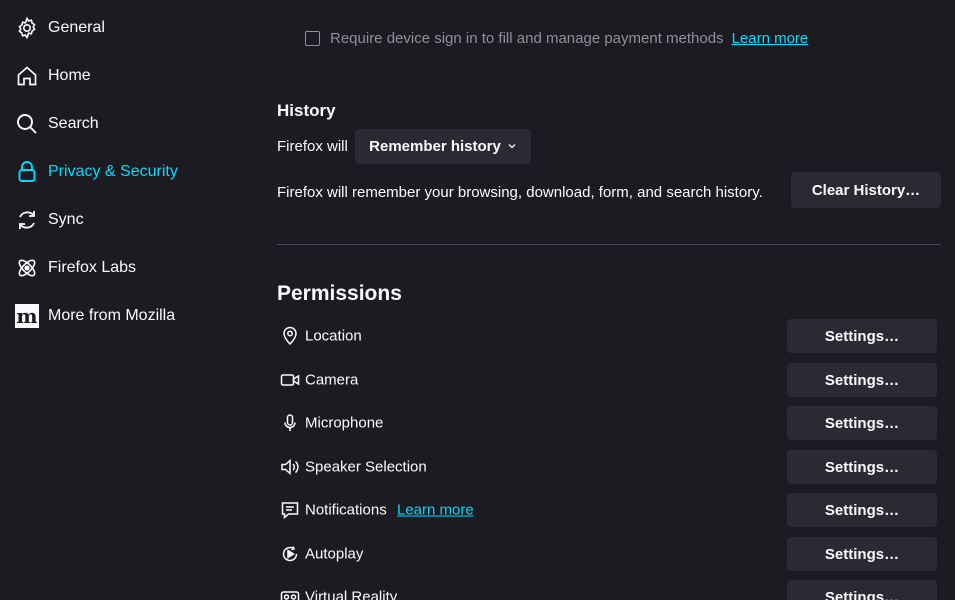 This screenshot has width=955, height=600. What do you see at coordinates (306, 110) in the screenshot?
I see `history-heading: History` at bounding box center [306, 110].